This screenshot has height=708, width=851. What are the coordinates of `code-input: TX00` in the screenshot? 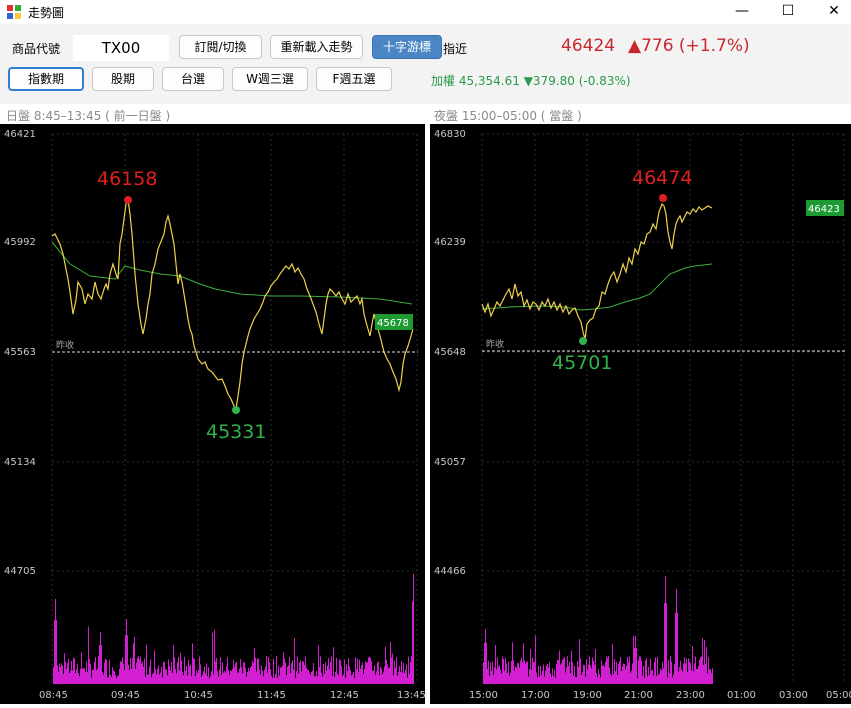 It's located at (121, 48).